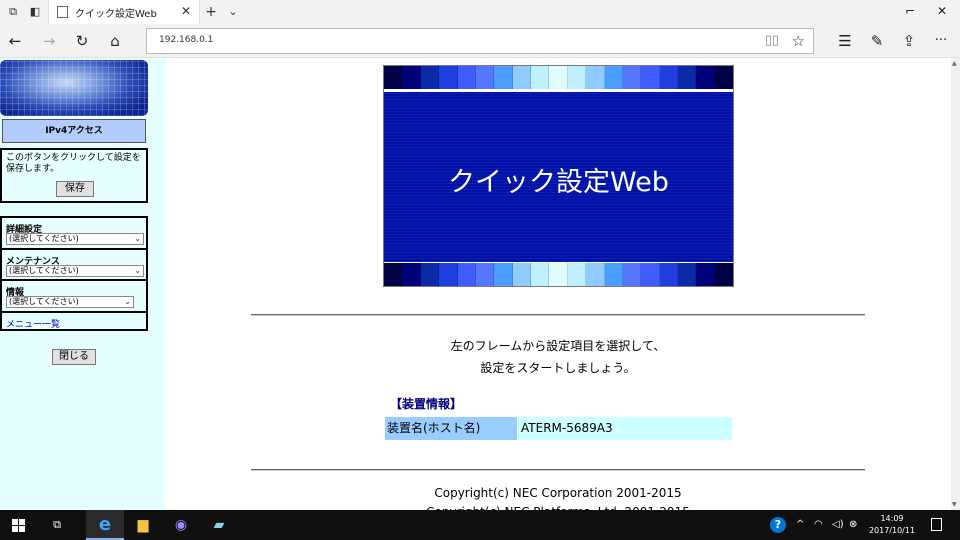 This screenshot has width=960, height=540. What do you see at coordinates (75, 239) in the screenshot?
I see `advanced-settings-select: (選択してください) ⌄` at bounding box center [75, 239].